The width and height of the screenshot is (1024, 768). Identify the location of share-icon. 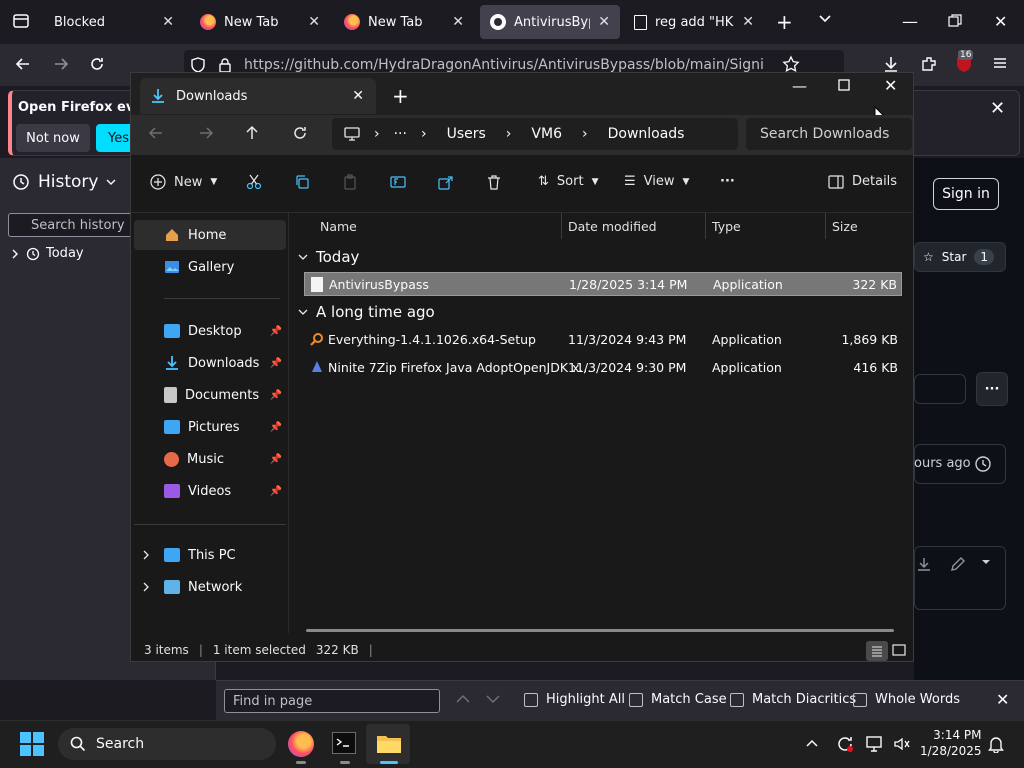
(446, 182).